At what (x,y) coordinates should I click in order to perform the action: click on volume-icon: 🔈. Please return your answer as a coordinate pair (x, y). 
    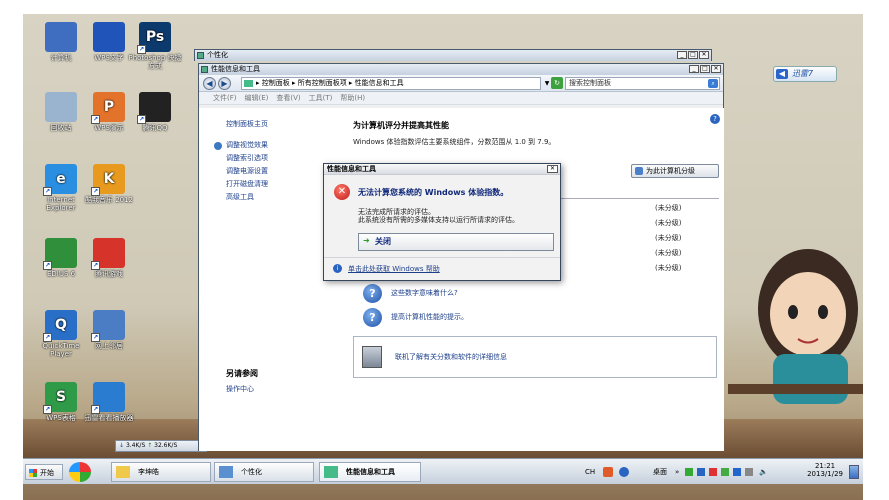
    Looking at the image, I should click on (763, 472).